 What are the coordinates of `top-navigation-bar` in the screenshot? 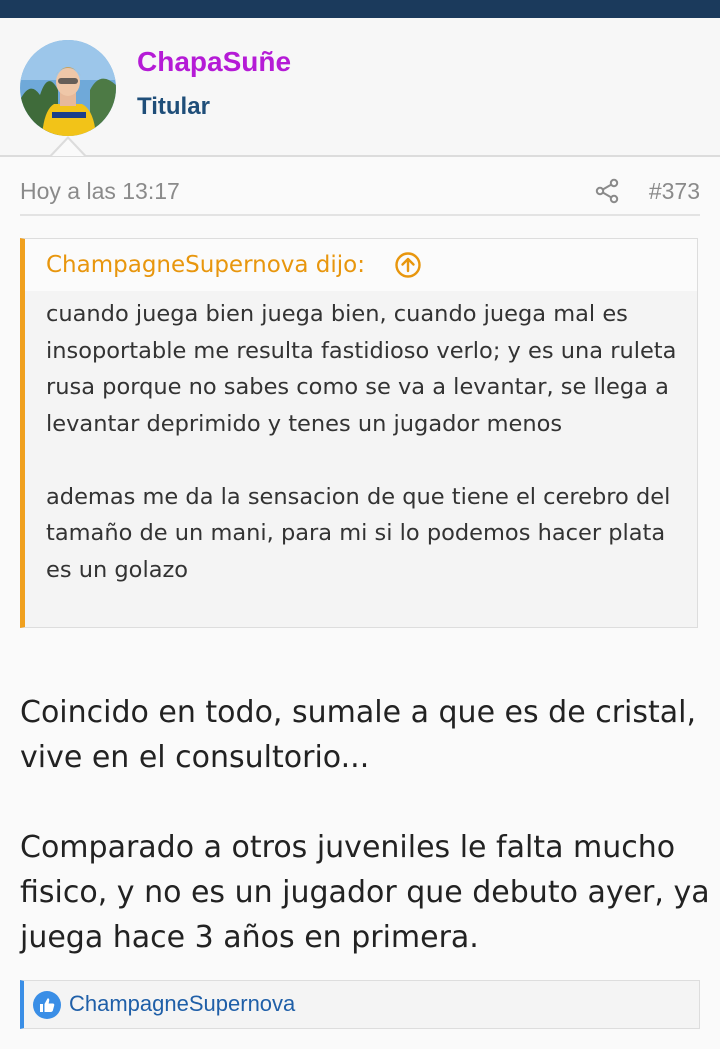 It's located at (360, 9).